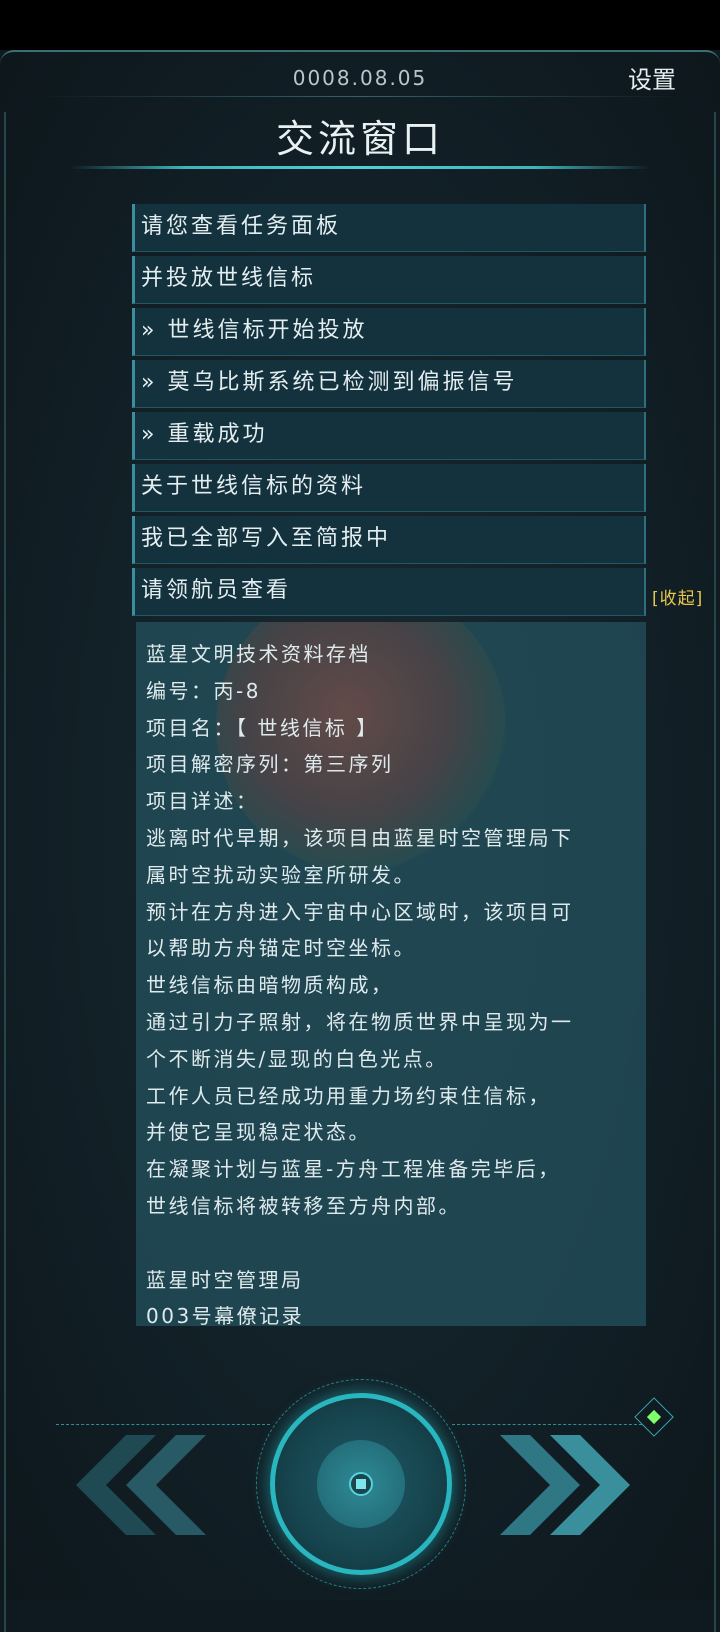 The width and height of the screenshot is (720, 1632). I want to click on doc-line: 项目详述：, so click(202, 801).